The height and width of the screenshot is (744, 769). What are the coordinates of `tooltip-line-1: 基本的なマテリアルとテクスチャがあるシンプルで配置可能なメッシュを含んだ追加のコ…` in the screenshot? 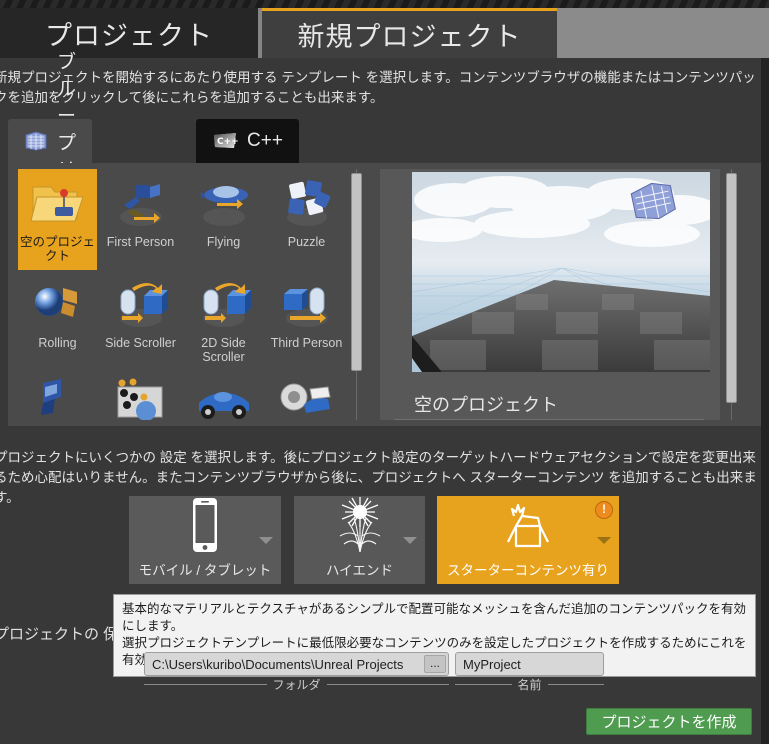 It's located at (434, 617).